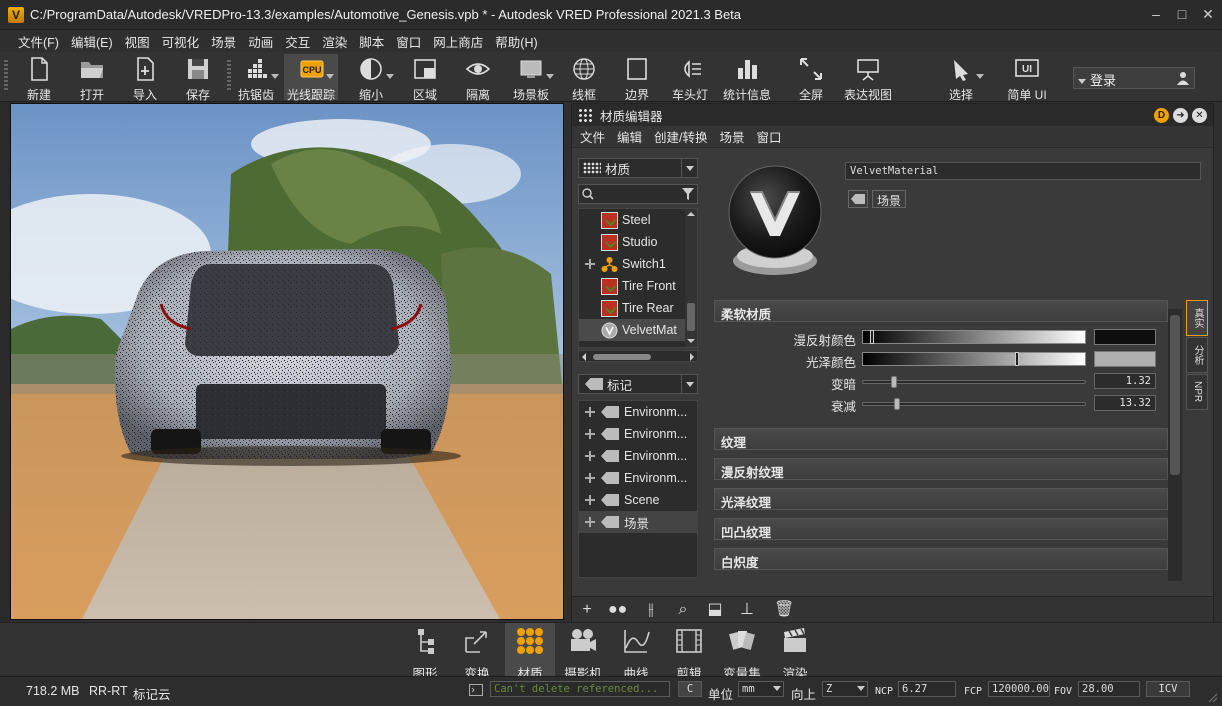  What do you see at coordinates (330, 76) in the screenshot?
I see `raytracing-dropdown-icon` at bounding box center [330, 76].